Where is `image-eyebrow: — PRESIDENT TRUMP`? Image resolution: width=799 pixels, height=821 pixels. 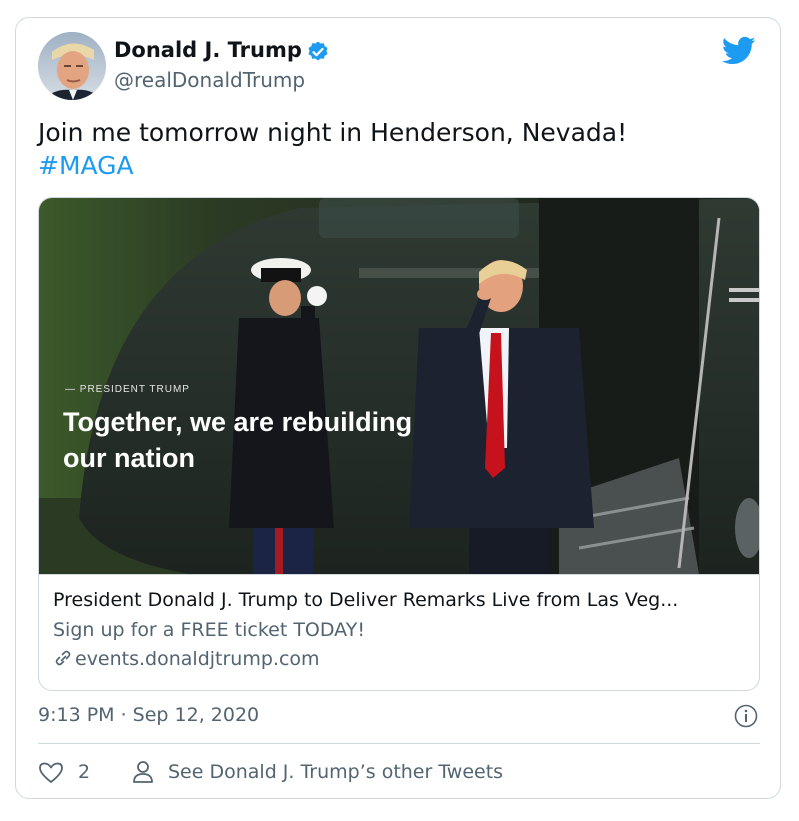
image-eyebrow: — PRESIDENT TRUMP is located at coordinates (127, 389).